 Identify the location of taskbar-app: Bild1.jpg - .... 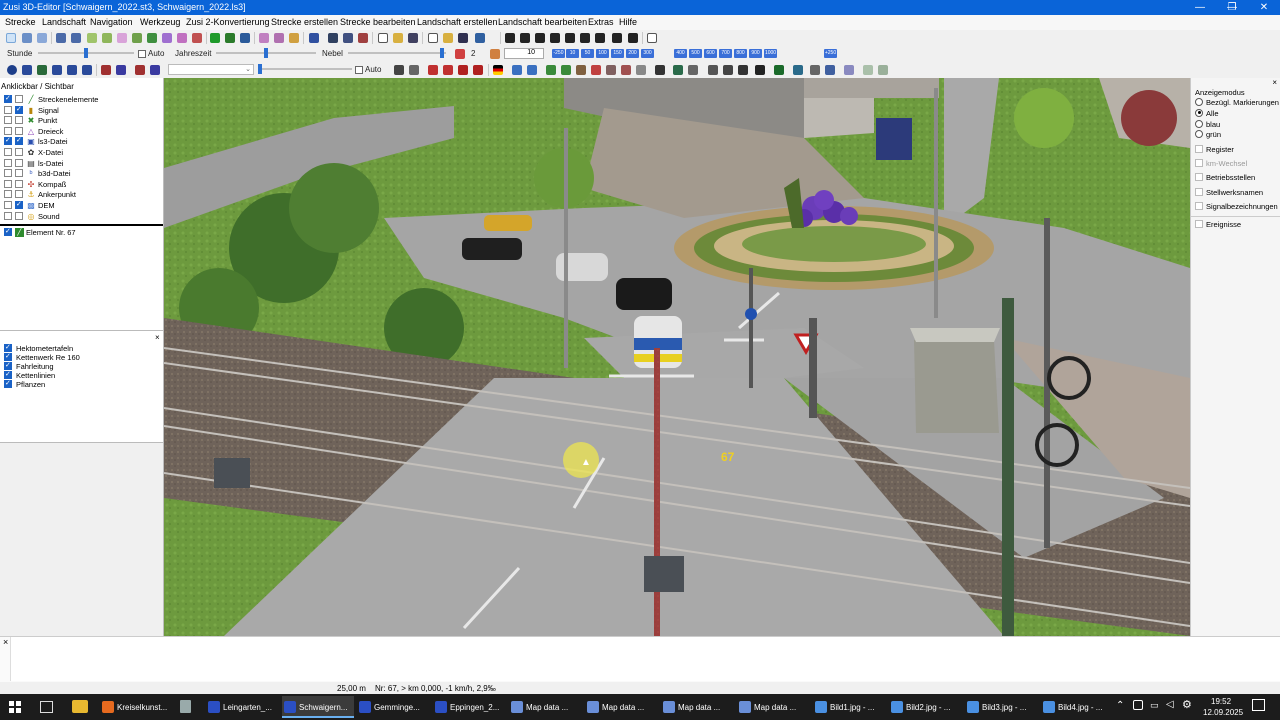
(849, 707).